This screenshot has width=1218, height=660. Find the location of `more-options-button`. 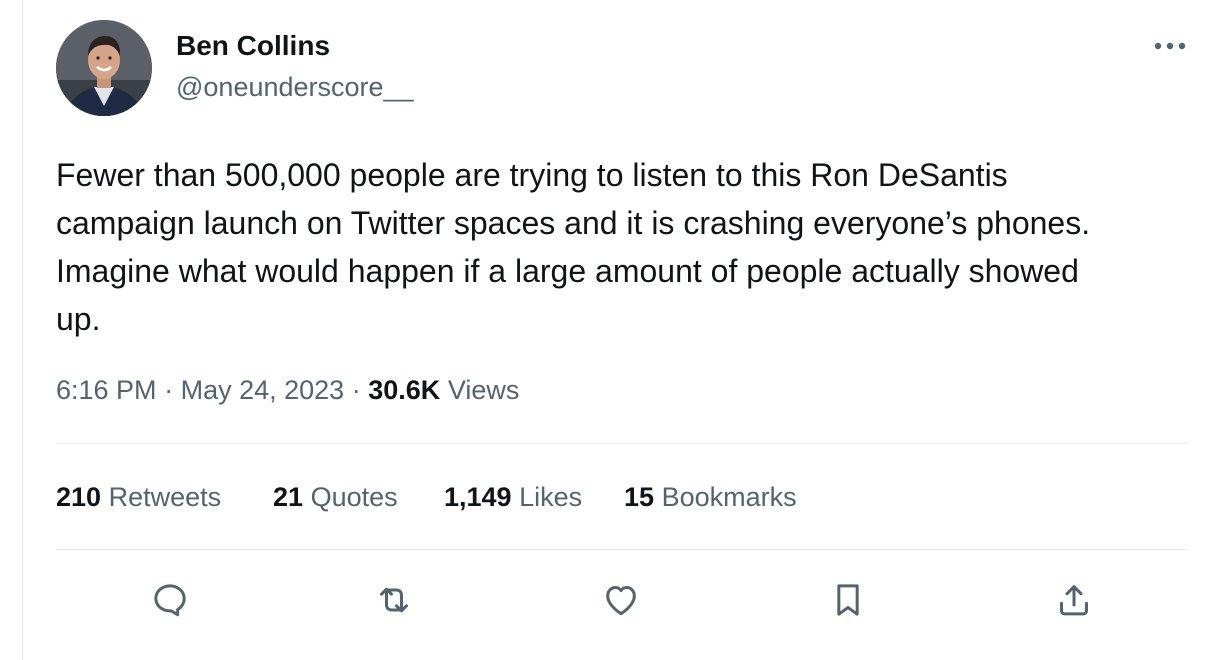

more-options-button is located at coordinates (1170, 46).